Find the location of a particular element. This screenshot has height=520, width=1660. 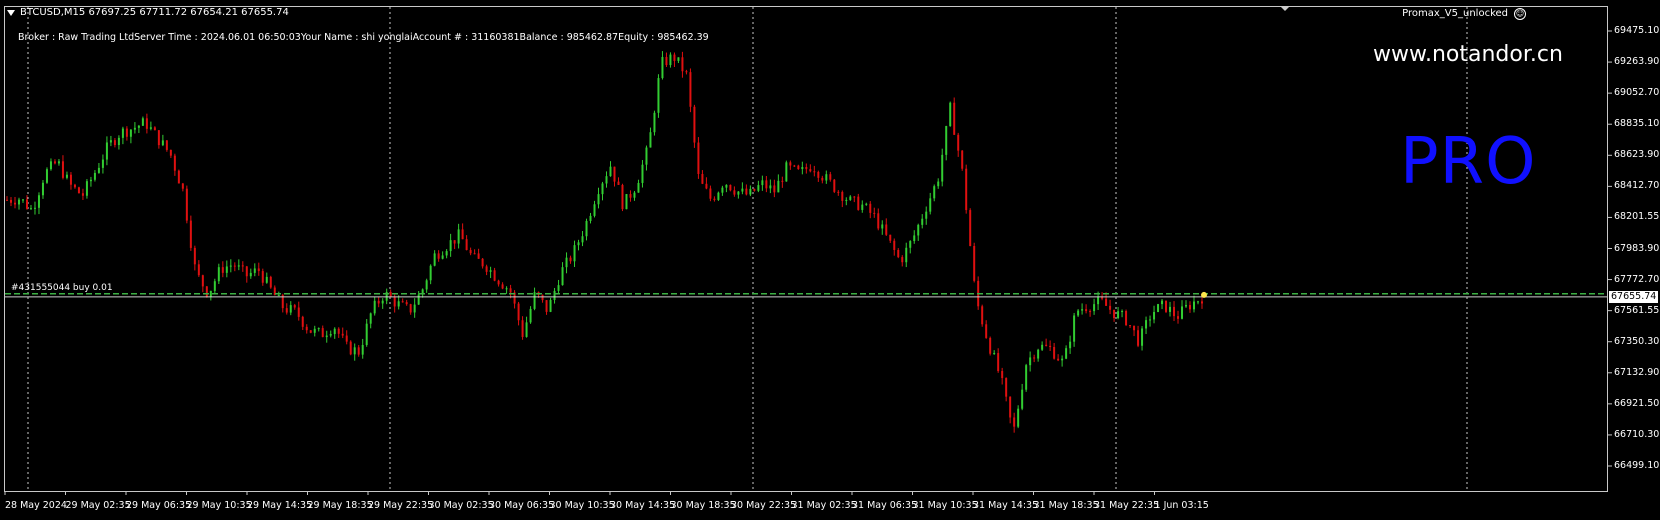

smiley-icon: ☺ is located at coordinates (1520, 14).